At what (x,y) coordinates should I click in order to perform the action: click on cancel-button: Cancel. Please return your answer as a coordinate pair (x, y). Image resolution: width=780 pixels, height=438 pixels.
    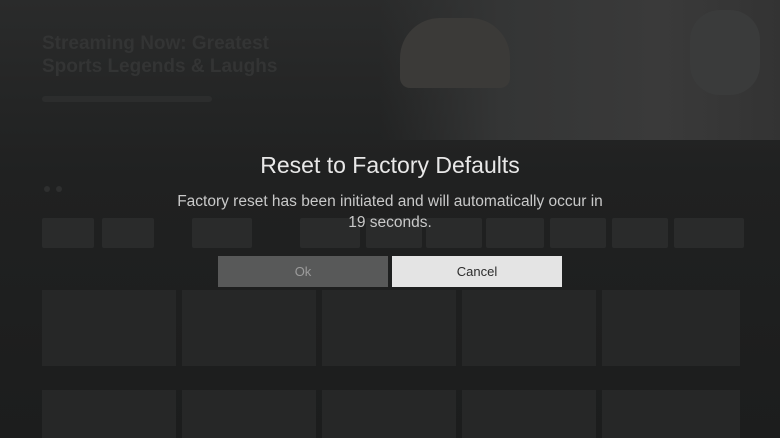
    Looking at the image, I should click on (477, 271).